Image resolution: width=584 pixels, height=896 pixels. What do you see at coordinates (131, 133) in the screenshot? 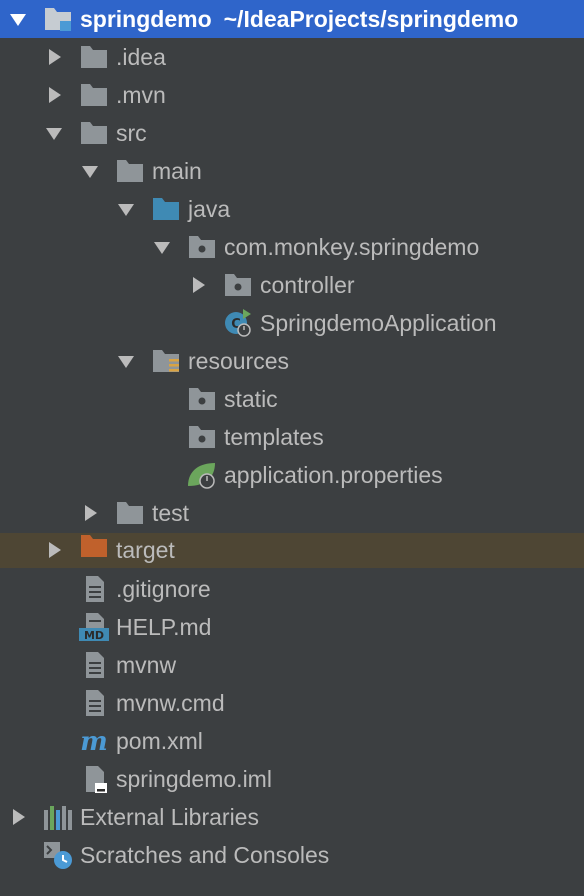
I see `tree-label: src` at bounding box center [131, 133].